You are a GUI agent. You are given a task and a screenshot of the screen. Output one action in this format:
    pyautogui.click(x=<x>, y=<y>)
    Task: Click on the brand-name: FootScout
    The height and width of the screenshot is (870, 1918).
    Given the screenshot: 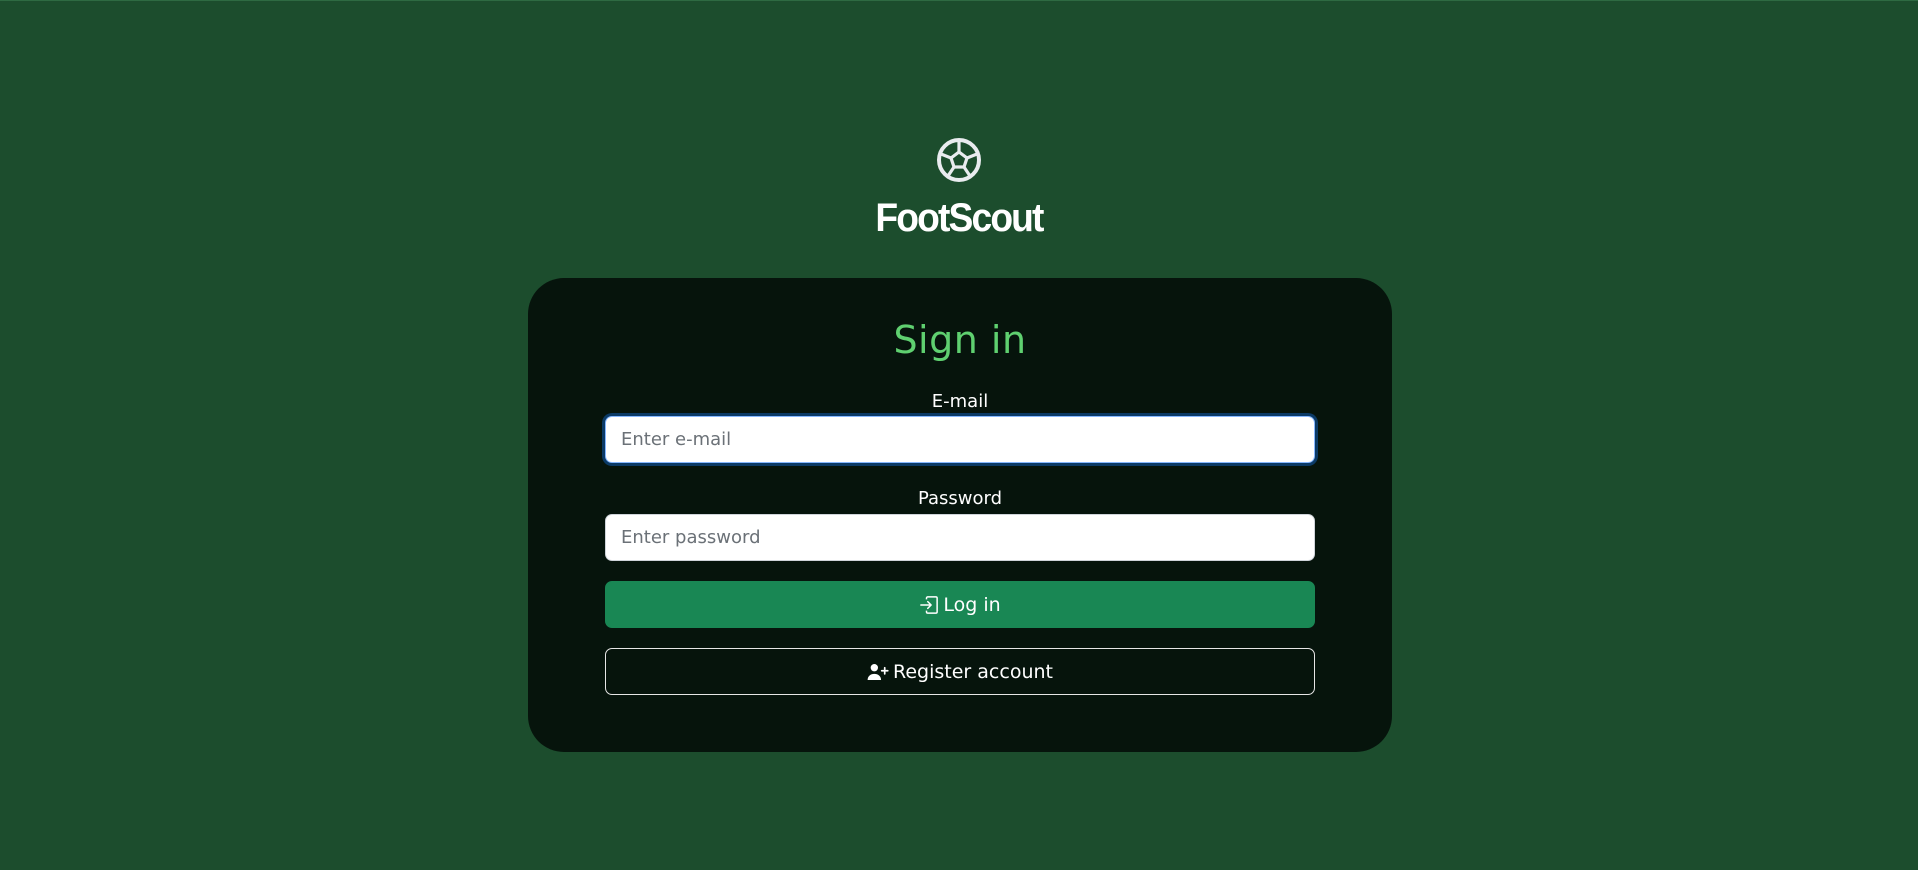 What is the action you would take?
    pyautogui.click(x=959, y=218)
    